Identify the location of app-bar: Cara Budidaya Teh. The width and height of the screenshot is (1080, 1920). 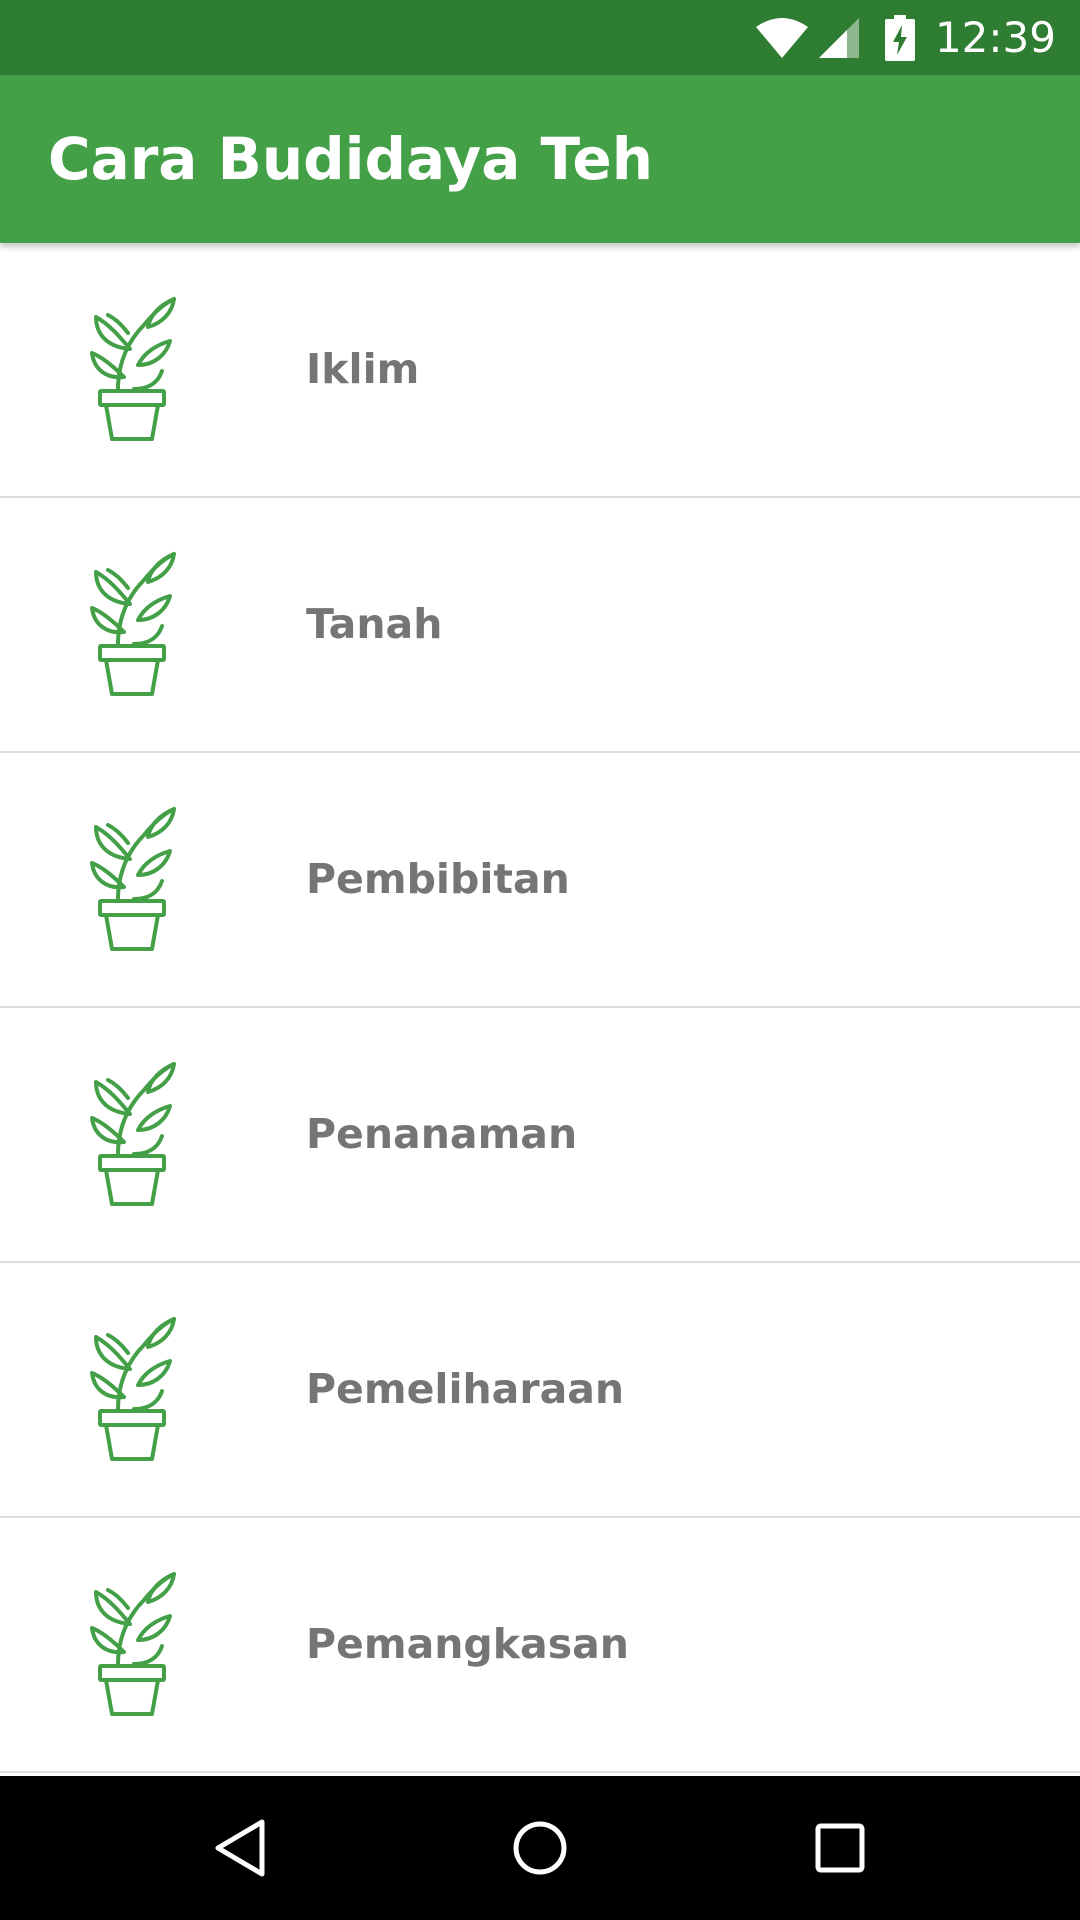
(540, 159).